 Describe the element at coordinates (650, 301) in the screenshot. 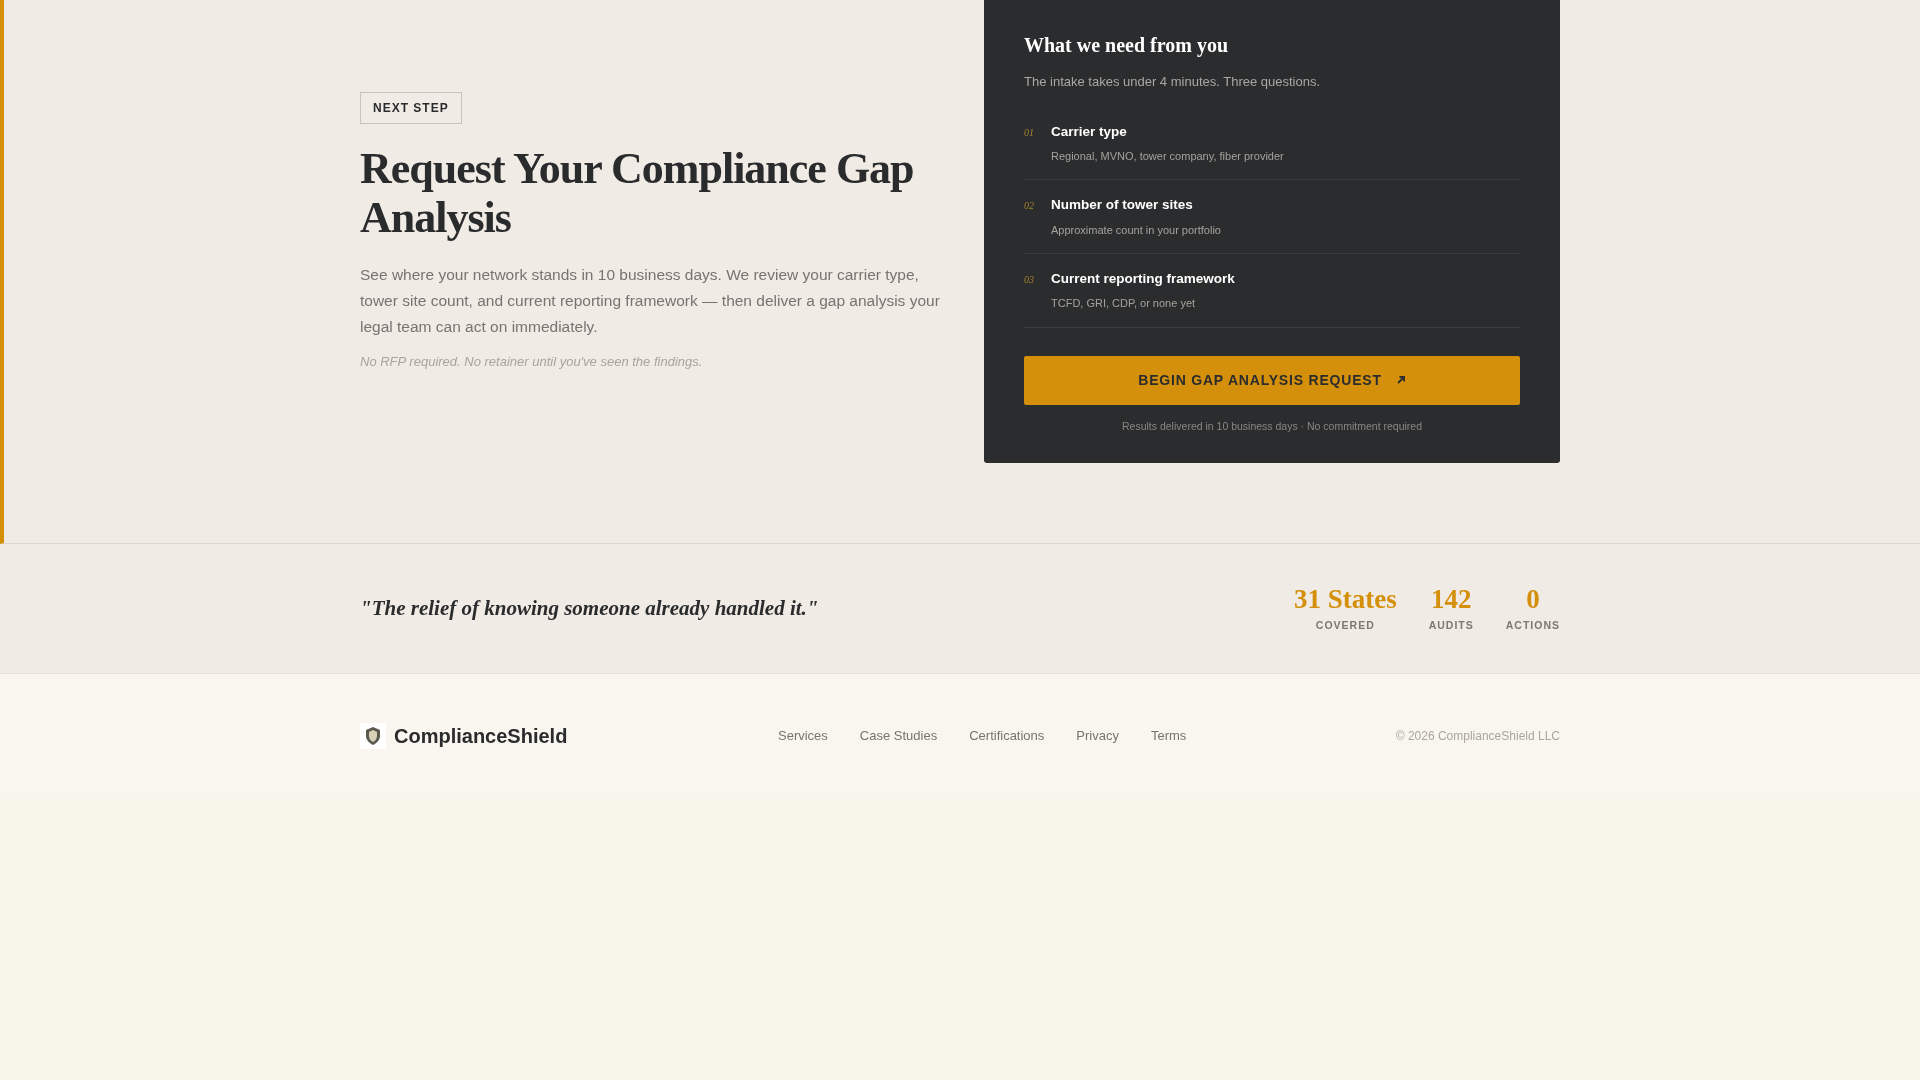

I see `description: See where your network stands in 10 business days. We review your carrier type, tower site count, and current reporting framework — then deliver a gap analysis your legal team can act on immediately.` at that location.